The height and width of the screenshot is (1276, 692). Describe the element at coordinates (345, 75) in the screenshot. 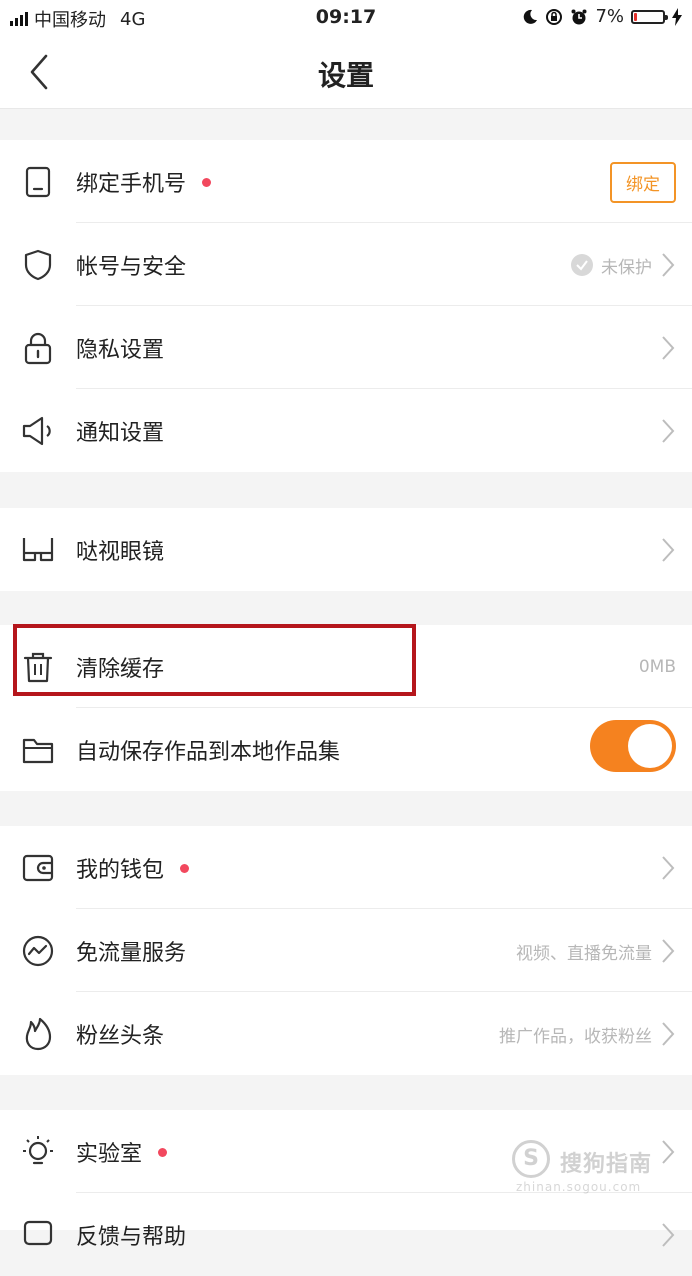

I see `page-title: 设置` at that location.